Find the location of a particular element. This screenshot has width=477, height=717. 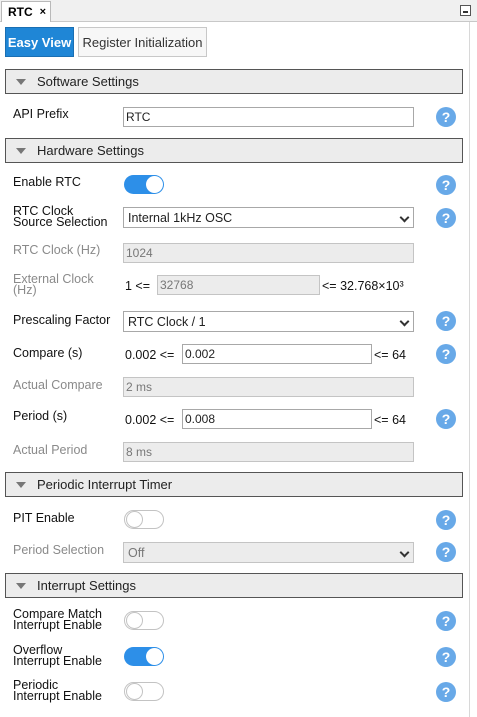

external-clock-field: 32768 is located at coordinates (238, 285).